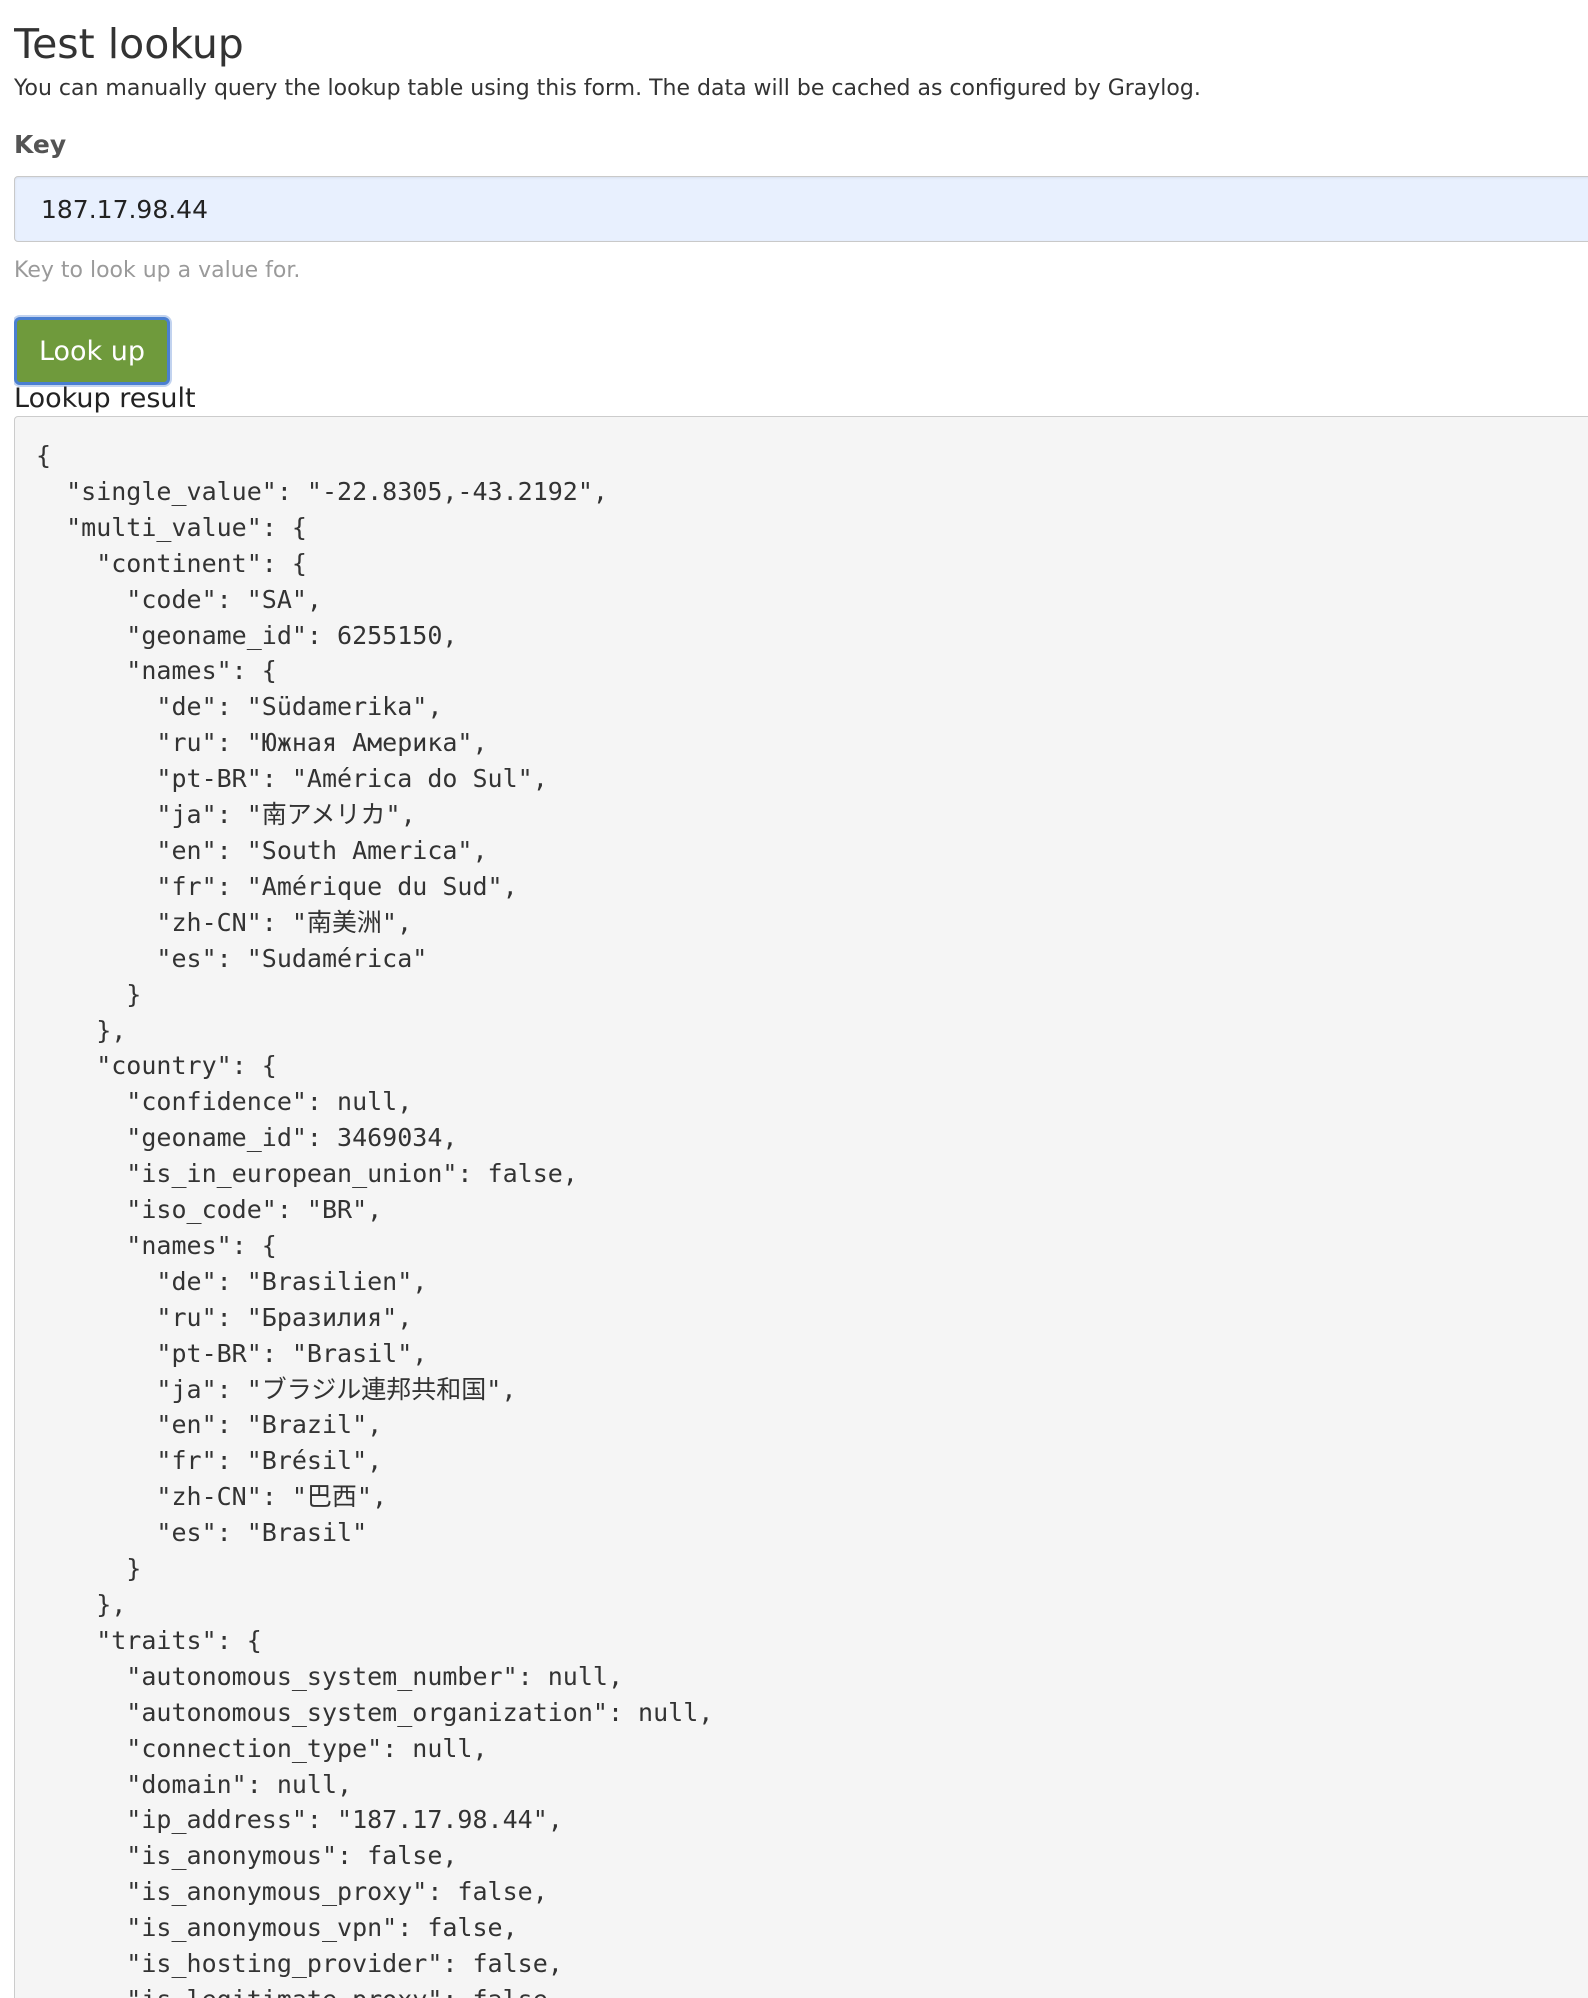 The width and height of the screenshot is (1588, 1998). I want to click on key-label: Key, so click(40, 144).